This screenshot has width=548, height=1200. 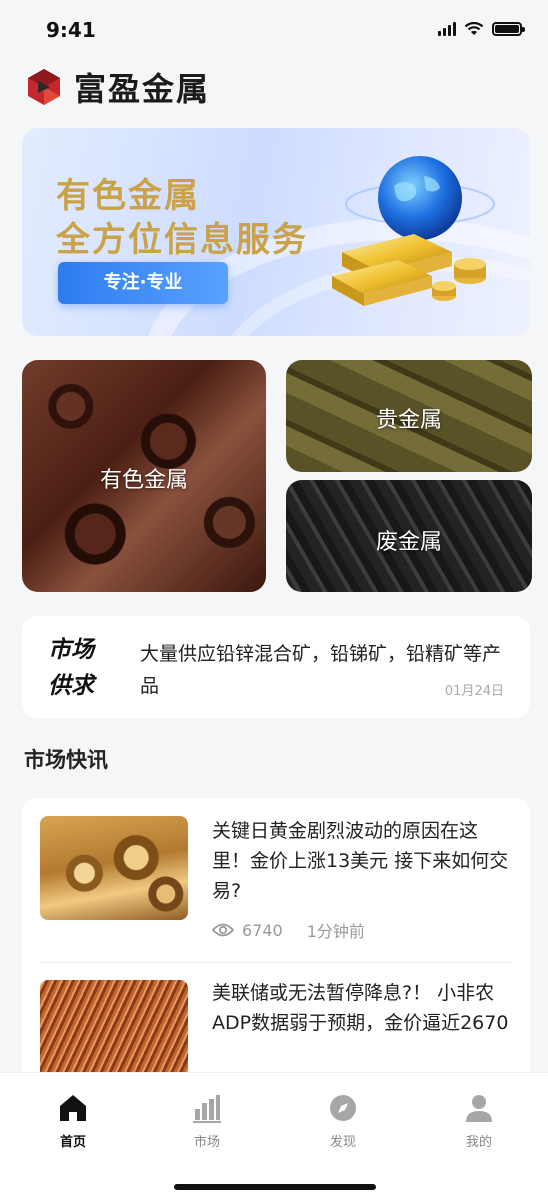 I want to click on category-label: 贵金属, so click(x=408, y=420).